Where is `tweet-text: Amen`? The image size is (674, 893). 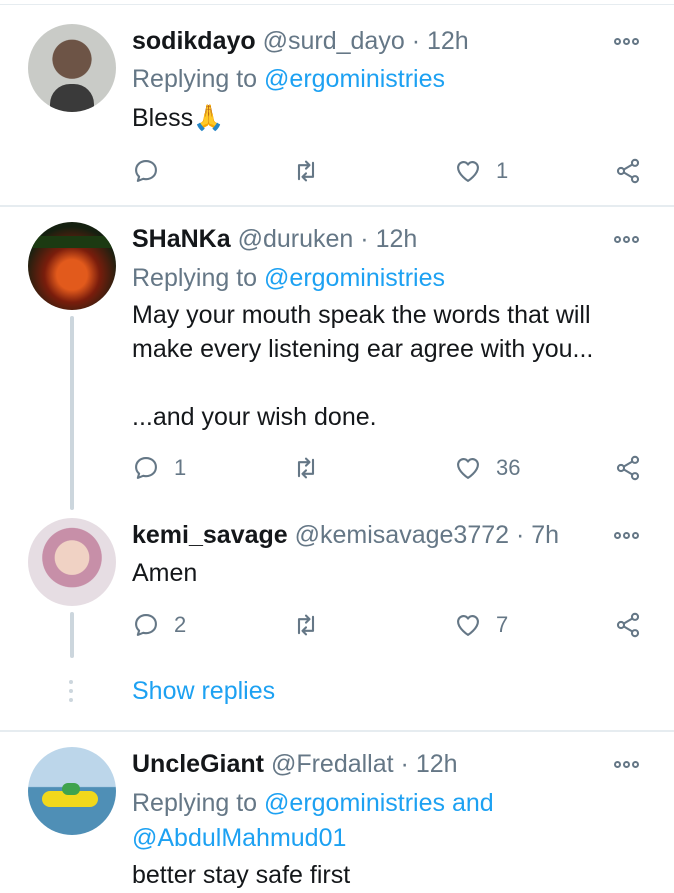 tweet-text: Amen is located at coordinates (165, 573).